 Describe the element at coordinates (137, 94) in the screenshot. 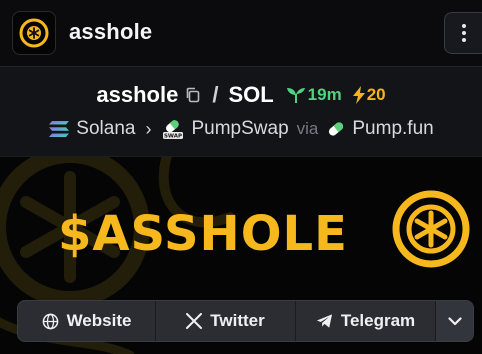

I see `base-symbol: asshole` at that location.